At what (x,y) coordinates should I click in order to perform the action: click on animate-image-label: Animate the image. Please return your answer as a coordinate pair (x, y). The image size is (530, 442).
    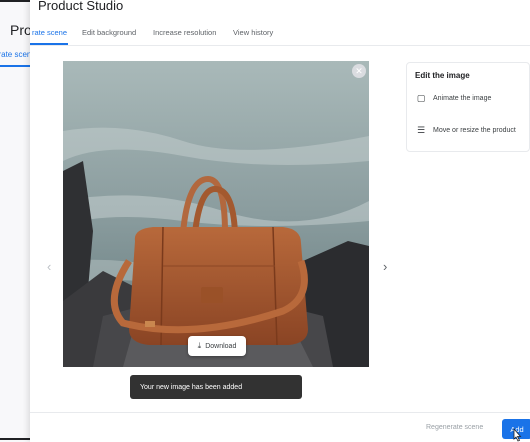
    Looking at the image, I should click on (462, 98).